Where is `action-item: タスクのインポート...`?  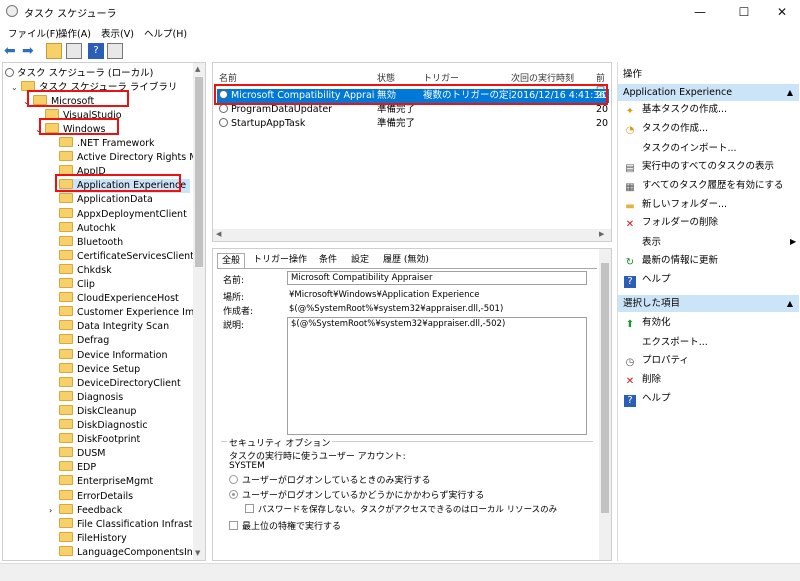
action-item: タスクのインポート... is located at coordinates (680, 148).